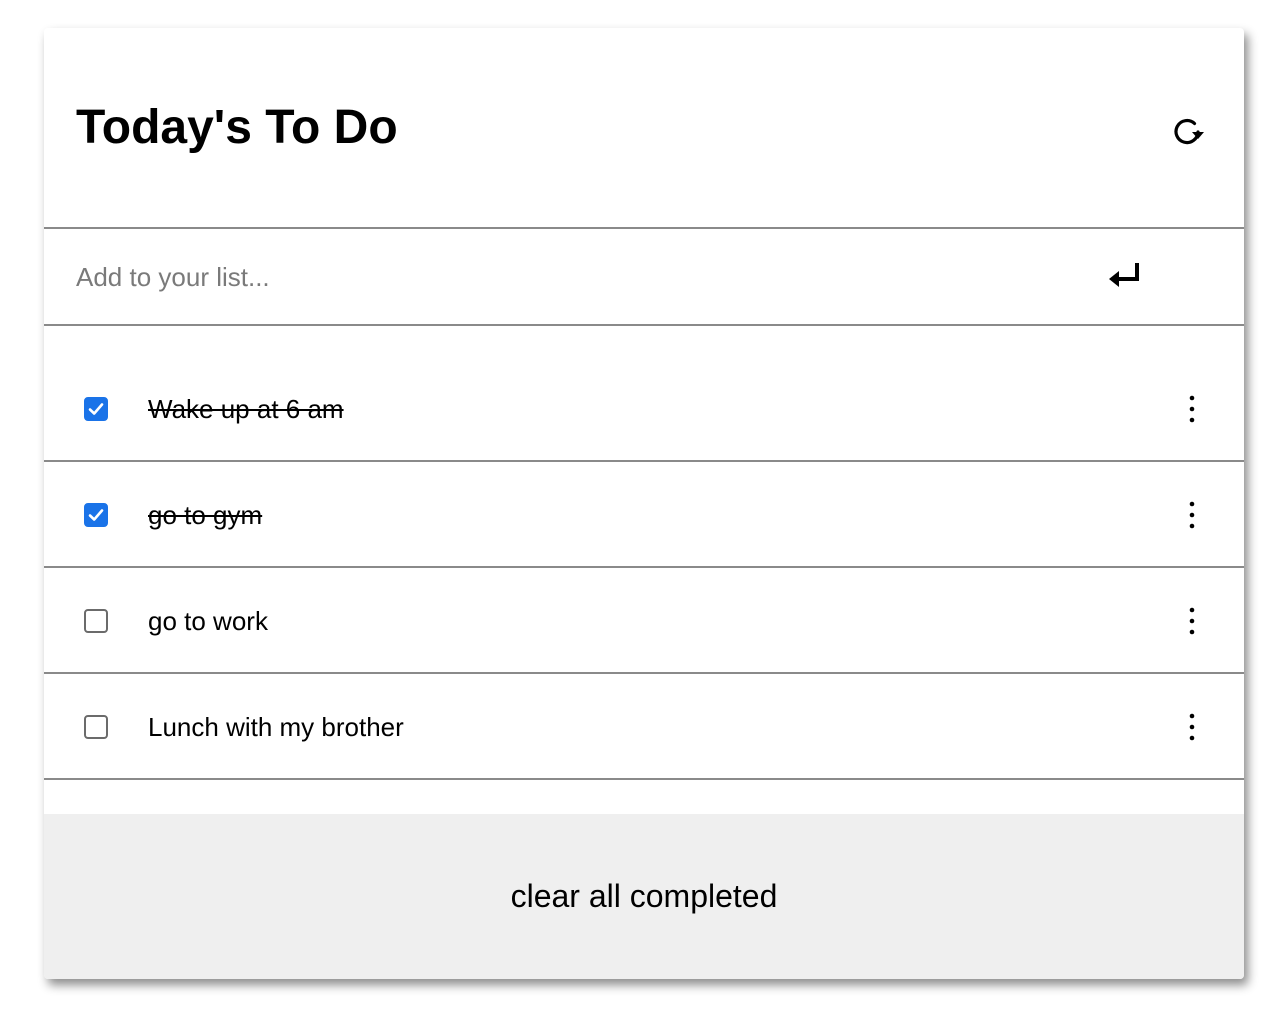  I want to click on refresh-icon, so click(1188, 132).